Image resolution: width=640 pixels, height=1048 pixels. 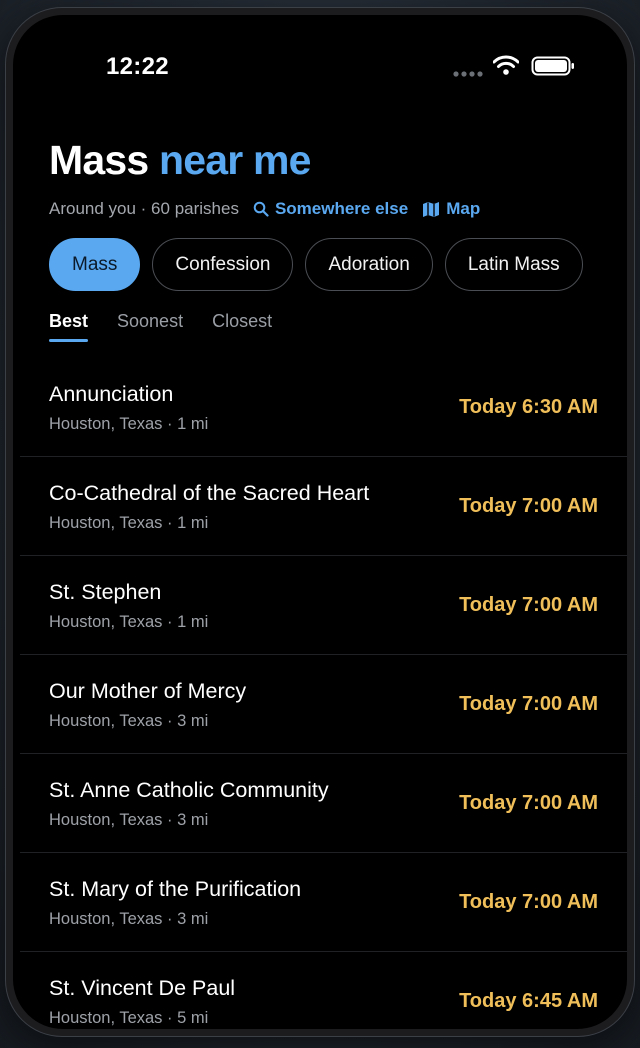 I want to click on parish-name: Co-Cathedral of the Sacred Heart, so click(x=209, y=493).